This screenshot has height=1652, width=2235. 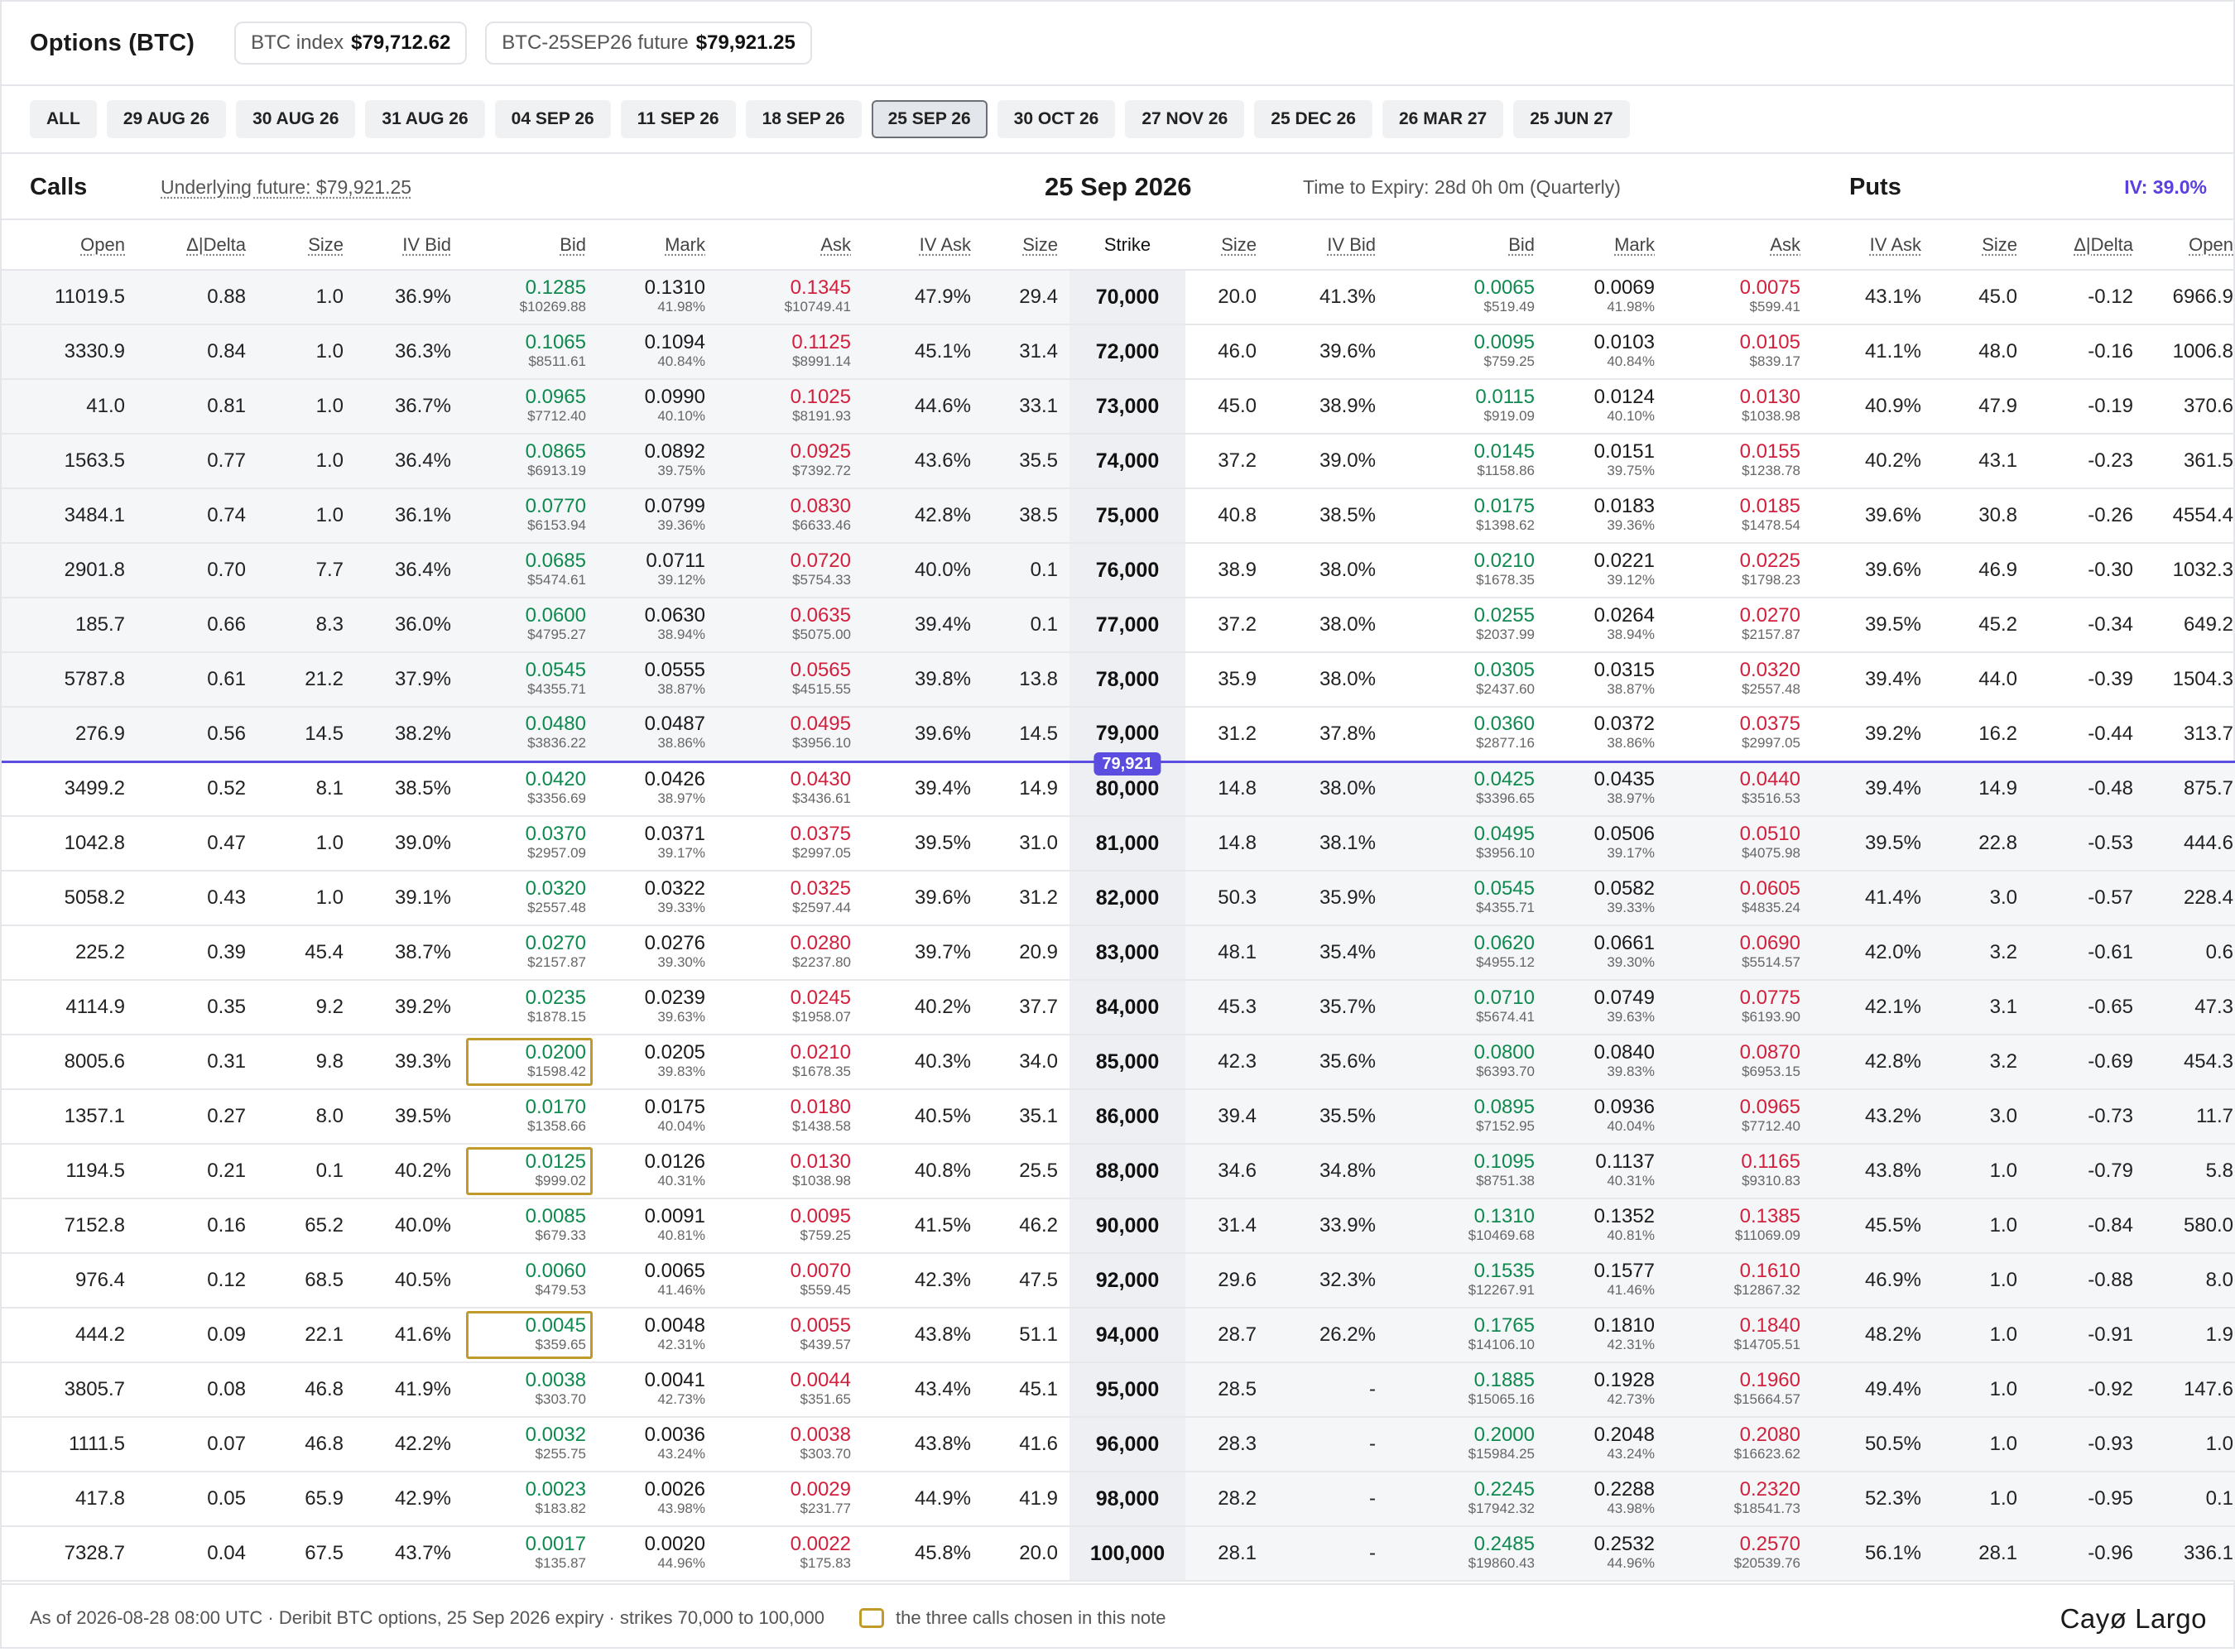 What do you see at coordinates (1466, 516) in the screenshot?
I see `put-bid-price: 0.0175 $1398.62` at bounding box center [1466, 516].